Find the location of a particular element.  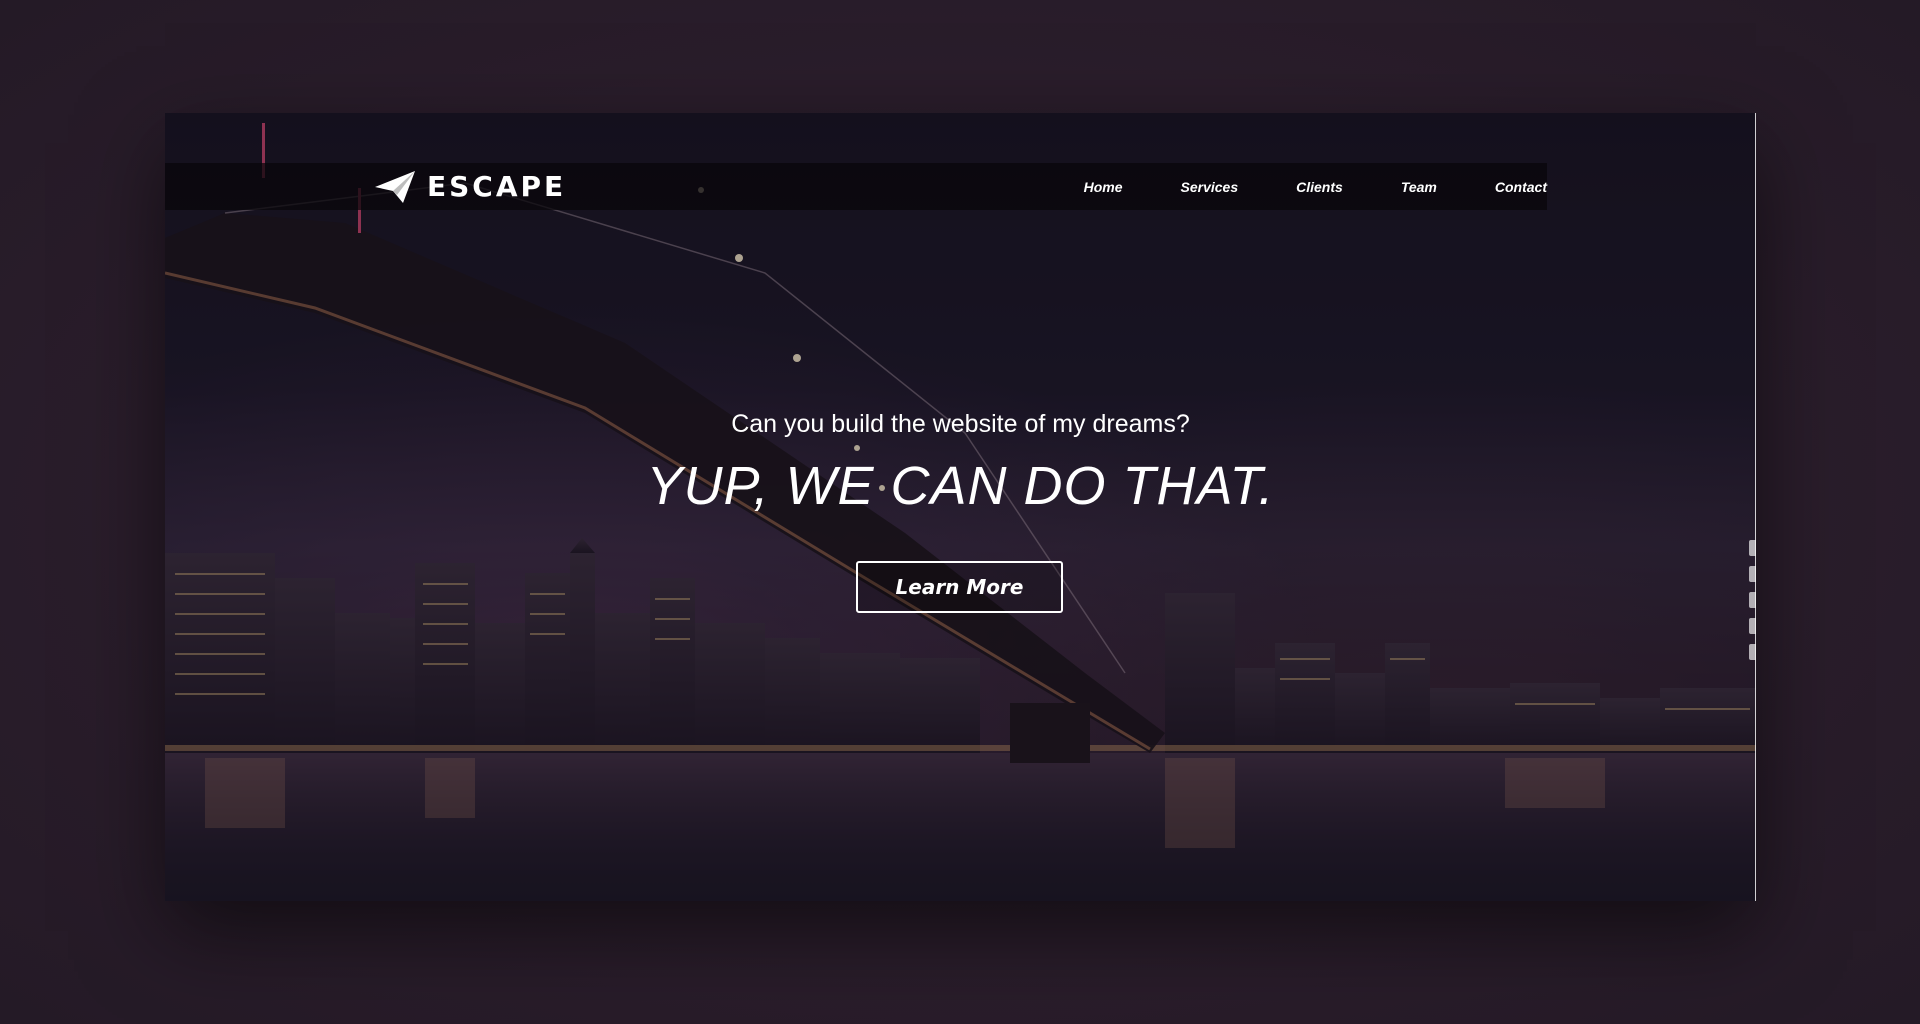

side-toolbar is located at coordinates (1752, 600).